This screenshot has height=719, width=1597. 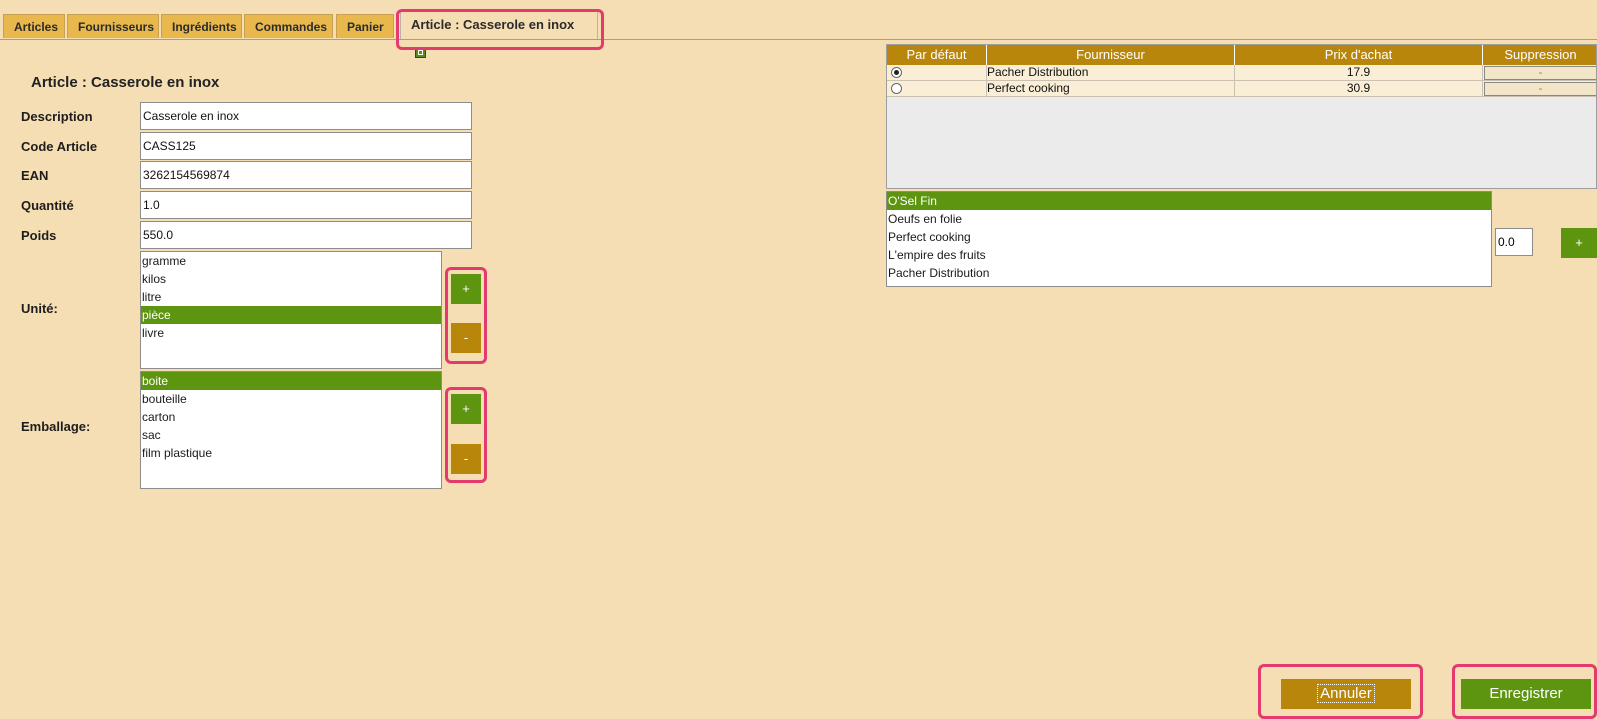 I want to click on prix-cell: 30.9, so click(x=1359, y=89).